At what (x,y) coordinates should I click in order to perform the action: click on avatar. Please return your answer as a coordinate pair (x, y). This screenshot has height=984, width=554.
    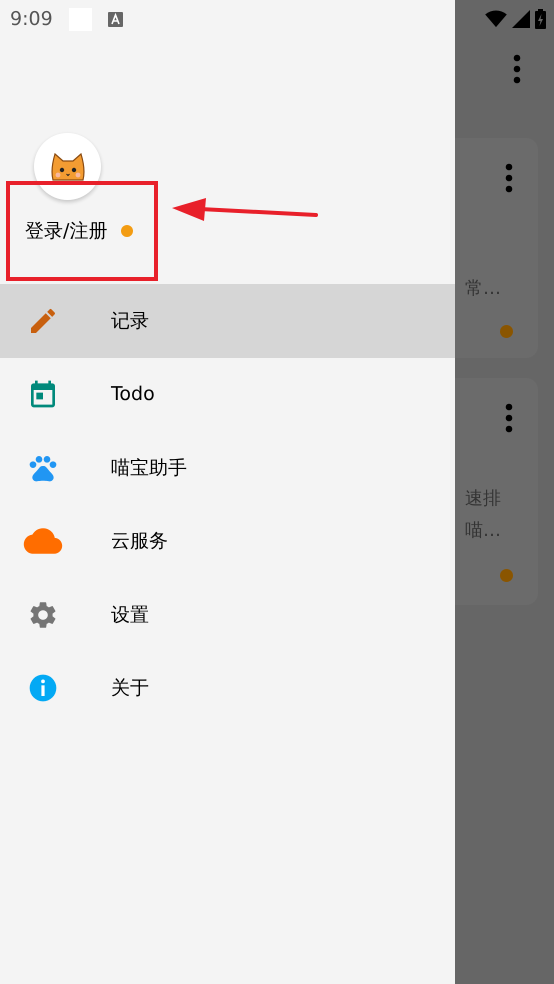
    Looking at the image, I should click on (67, 166).